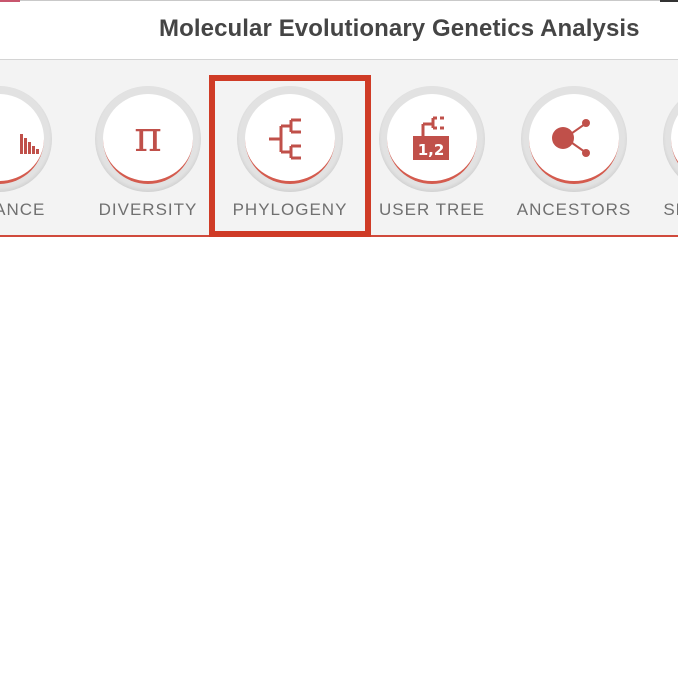 The height and width of the screenshot is (694, 678). What do you see at coordinates (432, 209) in the screenshot?
I see `toolbar-label: USER TREE` at bounding box center [432, 209].